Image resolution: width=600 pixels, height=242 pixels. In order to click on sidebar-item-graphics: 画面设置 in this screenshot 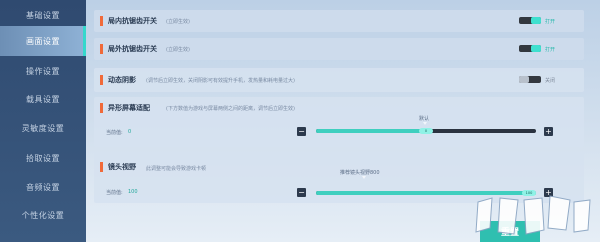, I will do `click(43, 41)`.